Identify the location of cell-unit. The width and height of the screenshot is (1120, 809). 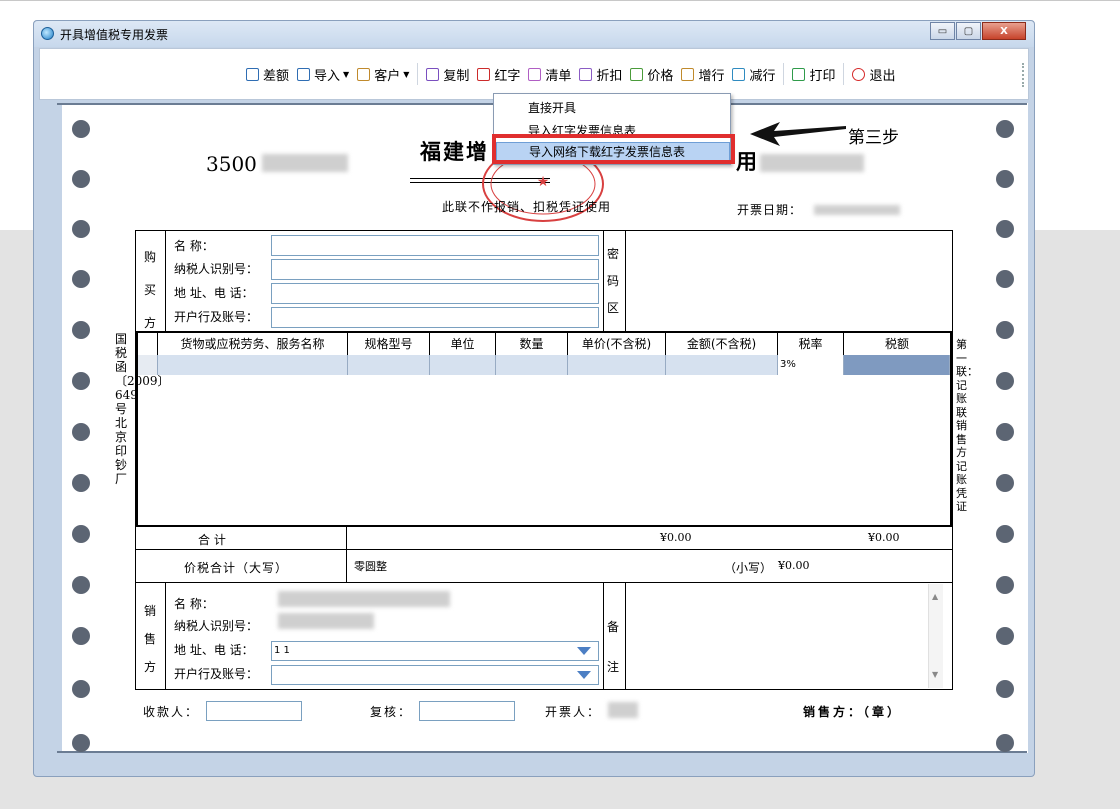
(463, 365).